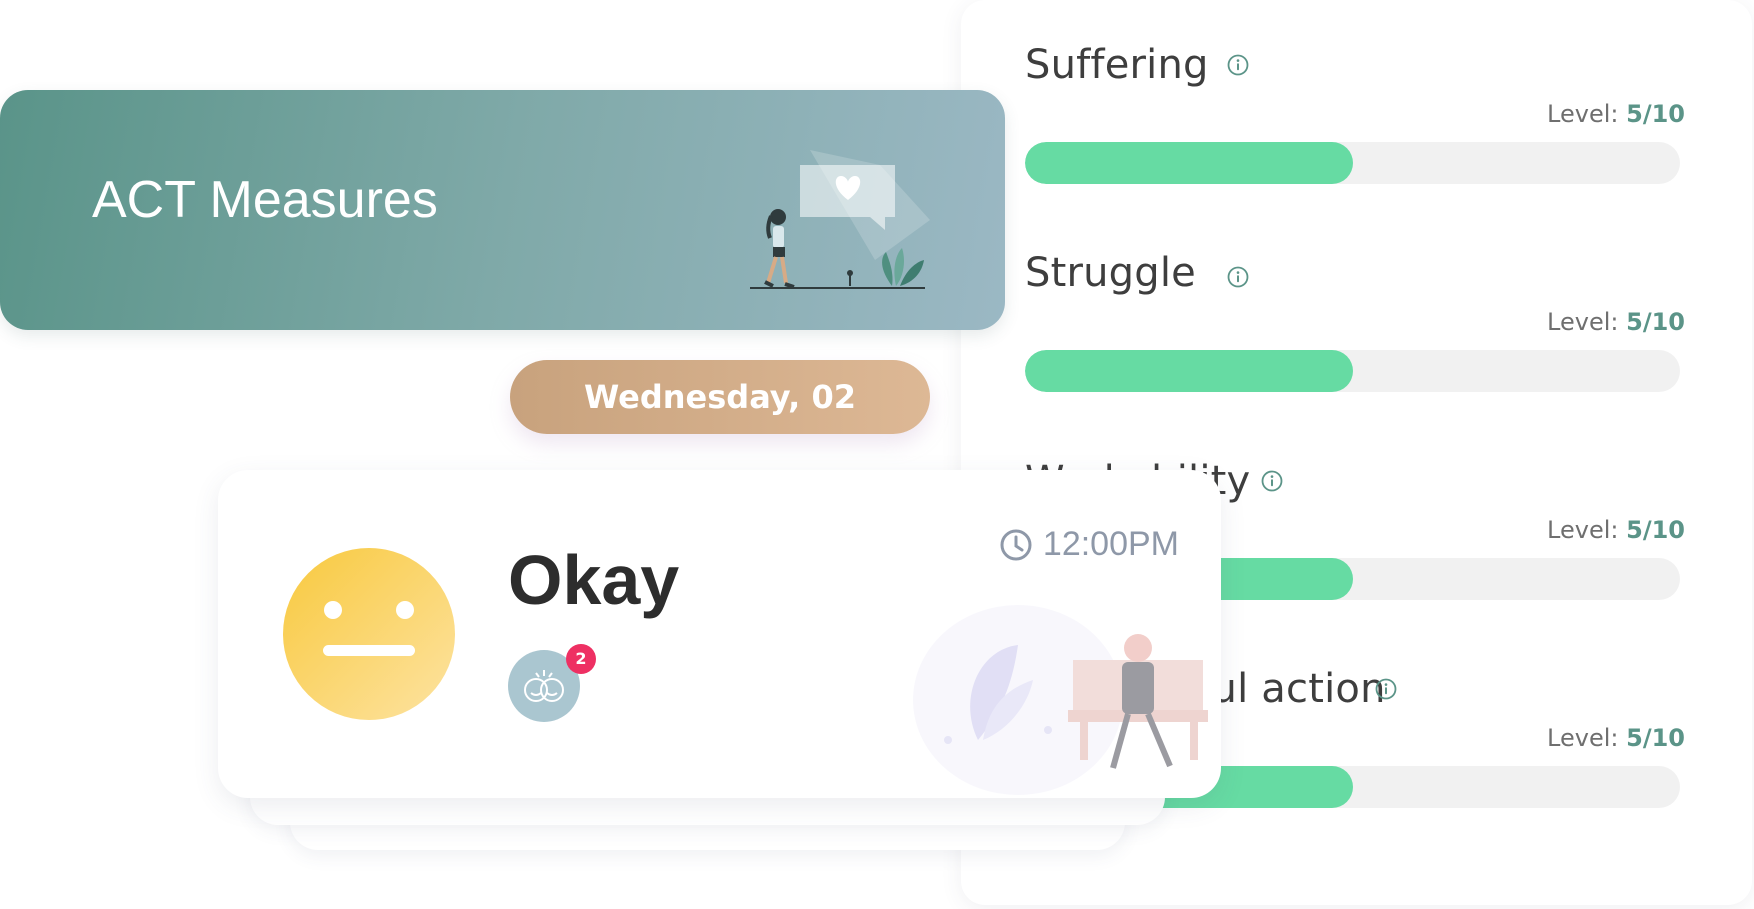 This screenshot has width=1754, height=909. Describe the element at coordinates (840, 219) in the screenshot. I see `walking-woman-heart-illustration` at that location.